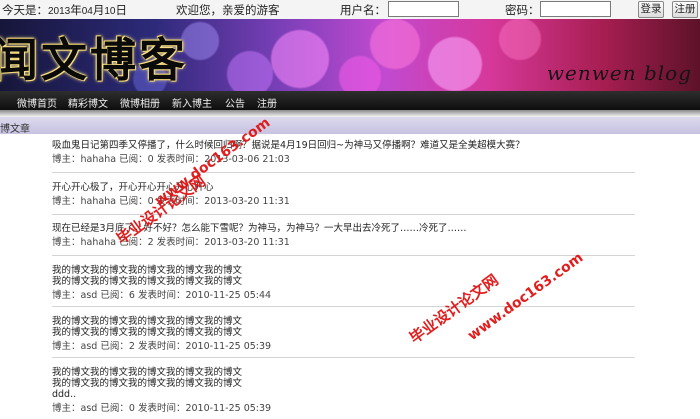  I want to click on post-reads: 6, so click(131, 295).